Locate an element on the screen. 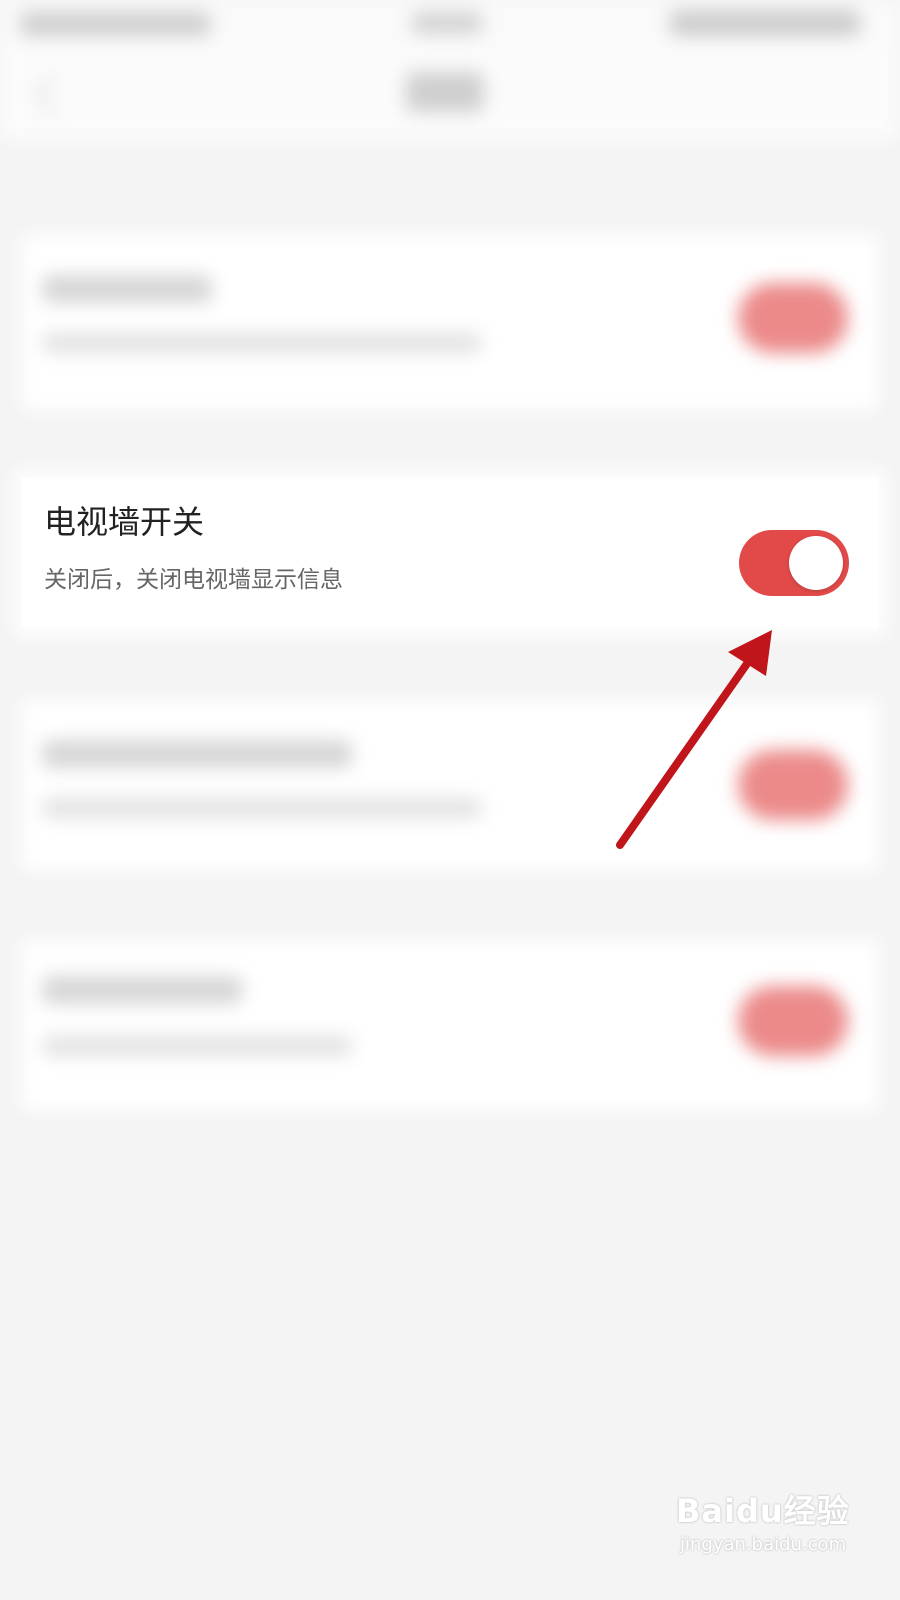  status-bar-right is located at coordinates (765, 23).